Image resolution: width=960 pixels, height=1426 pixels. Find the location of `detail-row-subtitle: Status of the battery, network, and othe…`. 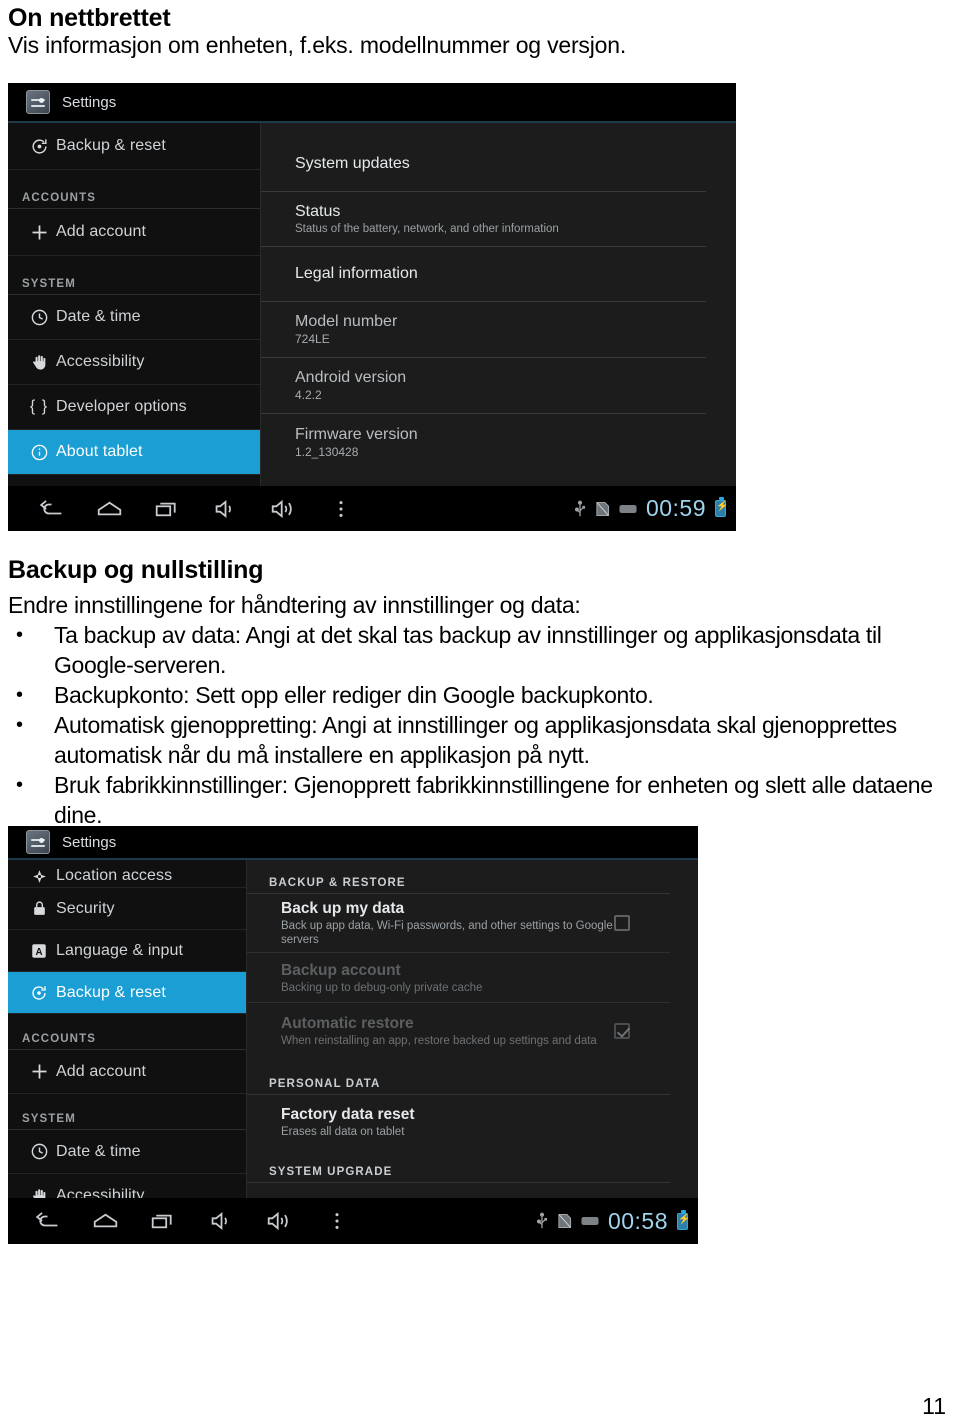

detail-row-subtitle: Status of the battery, network, and othe… is located at coordinates (427, 229).